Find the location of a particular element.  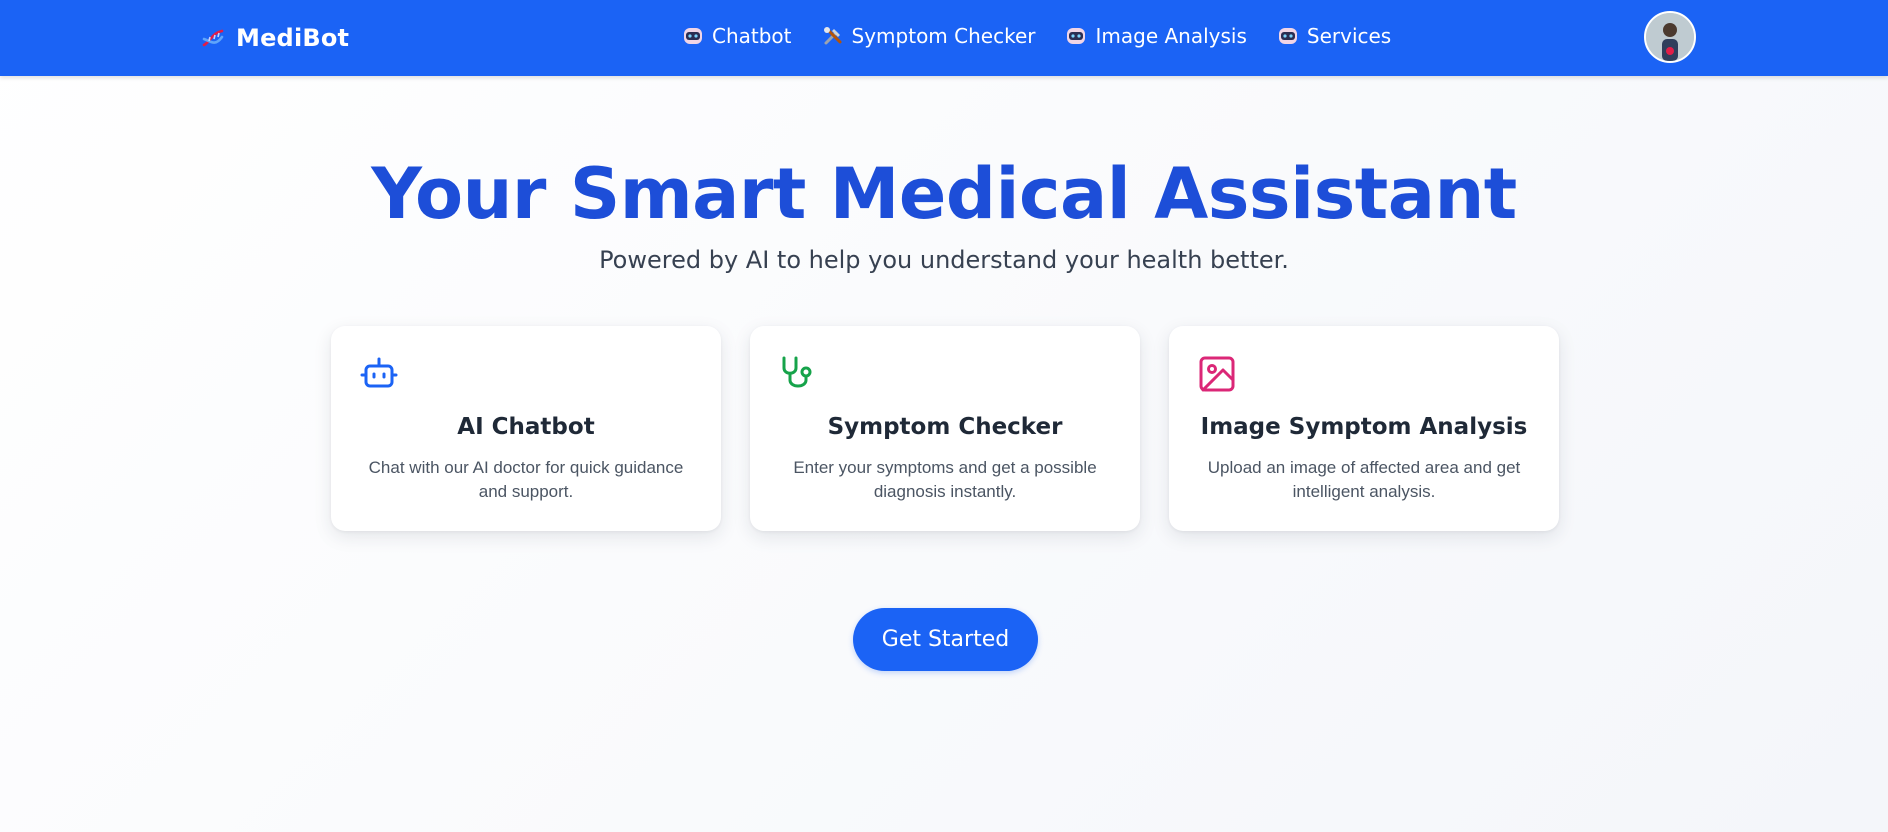

hero-title: Your Smart Medical Assistant is located at coordinates (944, 194).